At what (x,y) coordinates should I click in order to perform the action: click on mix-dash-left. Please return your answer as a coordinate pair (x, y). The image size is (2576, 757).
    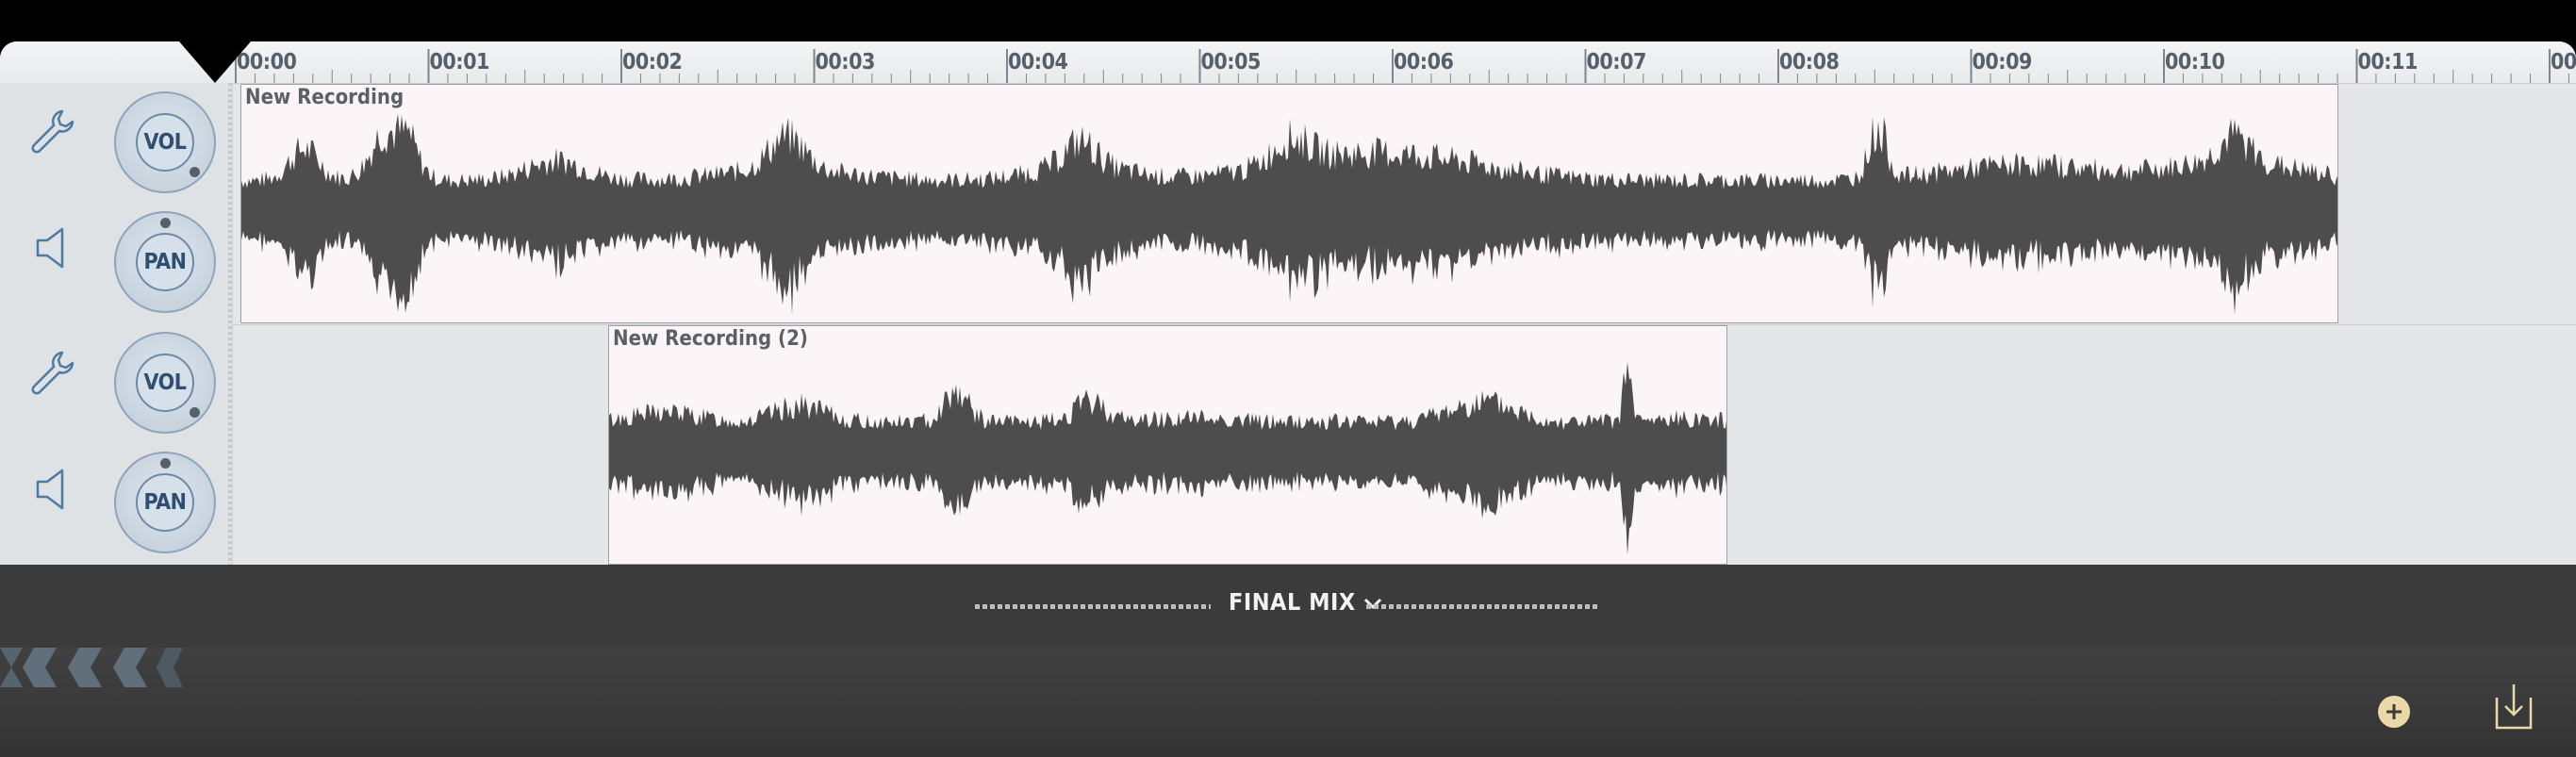
    Looking at the image, I should click on (1093, 606).